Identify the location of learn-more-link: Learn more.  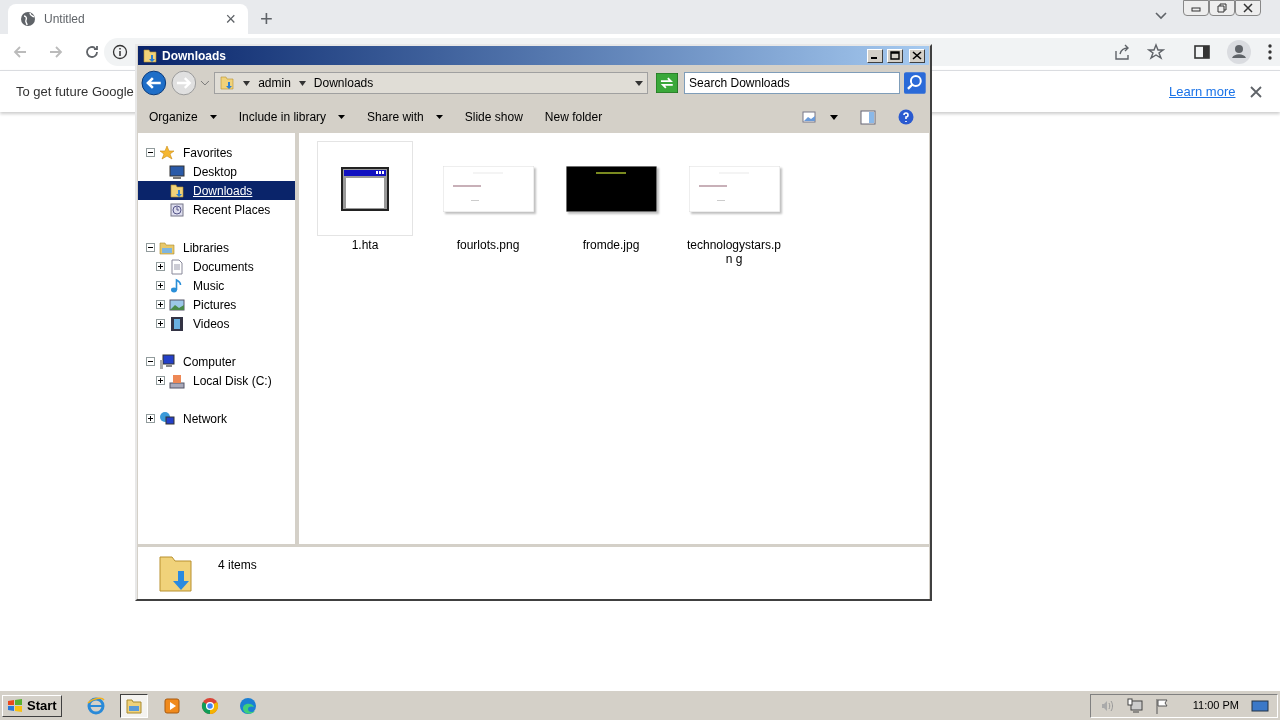
(1202, 91).